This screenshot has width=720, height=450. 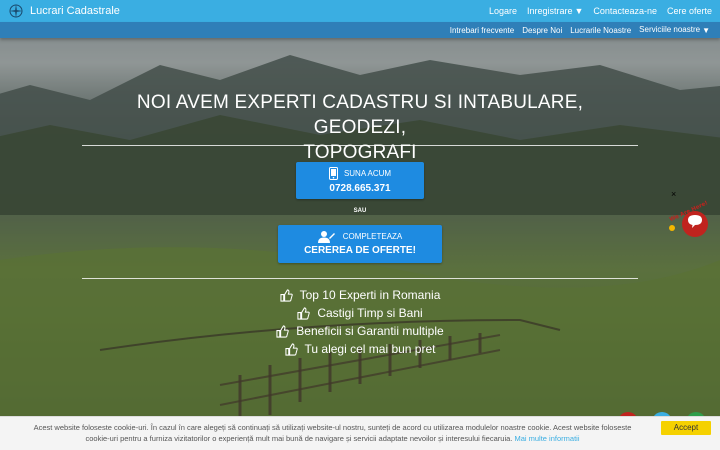 I want to click on nav-contact-link: Contacteaza-ne, so click(x=625, y=11).